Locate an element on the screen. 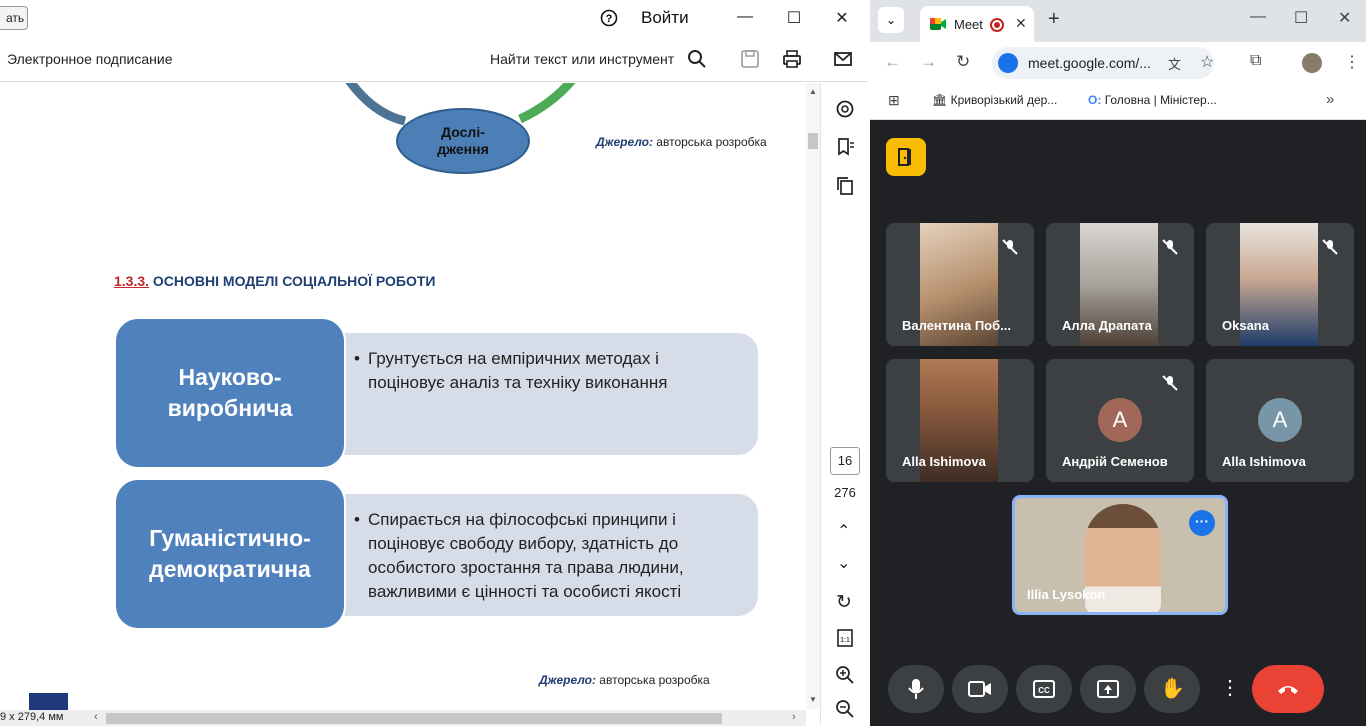  pdf-title-bar: ать ? Войти — ☐ ✕ is located at coordinates (434, 18).